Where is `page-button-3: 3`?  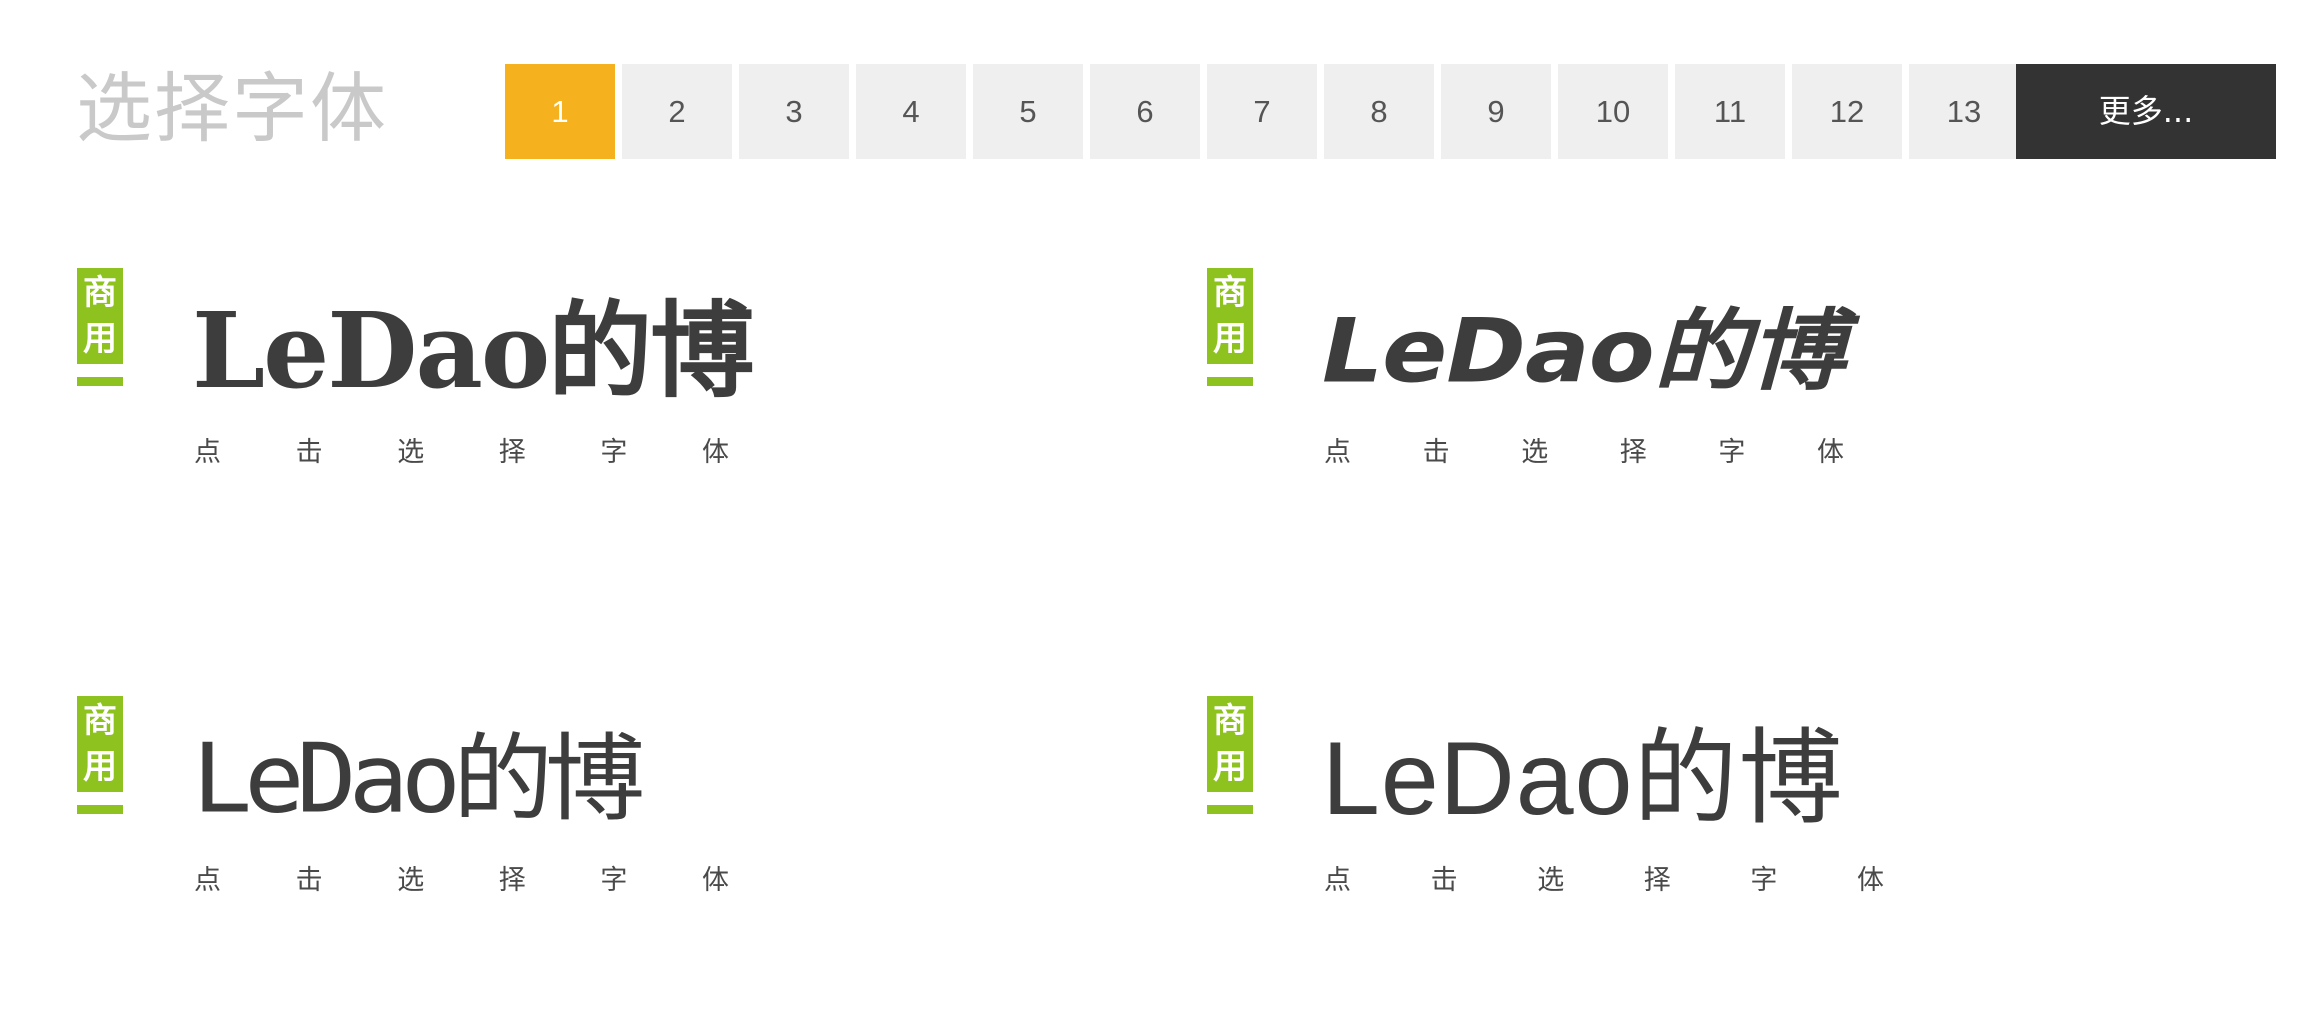 page-button-3: 3 is located at coordinates (794, 111).